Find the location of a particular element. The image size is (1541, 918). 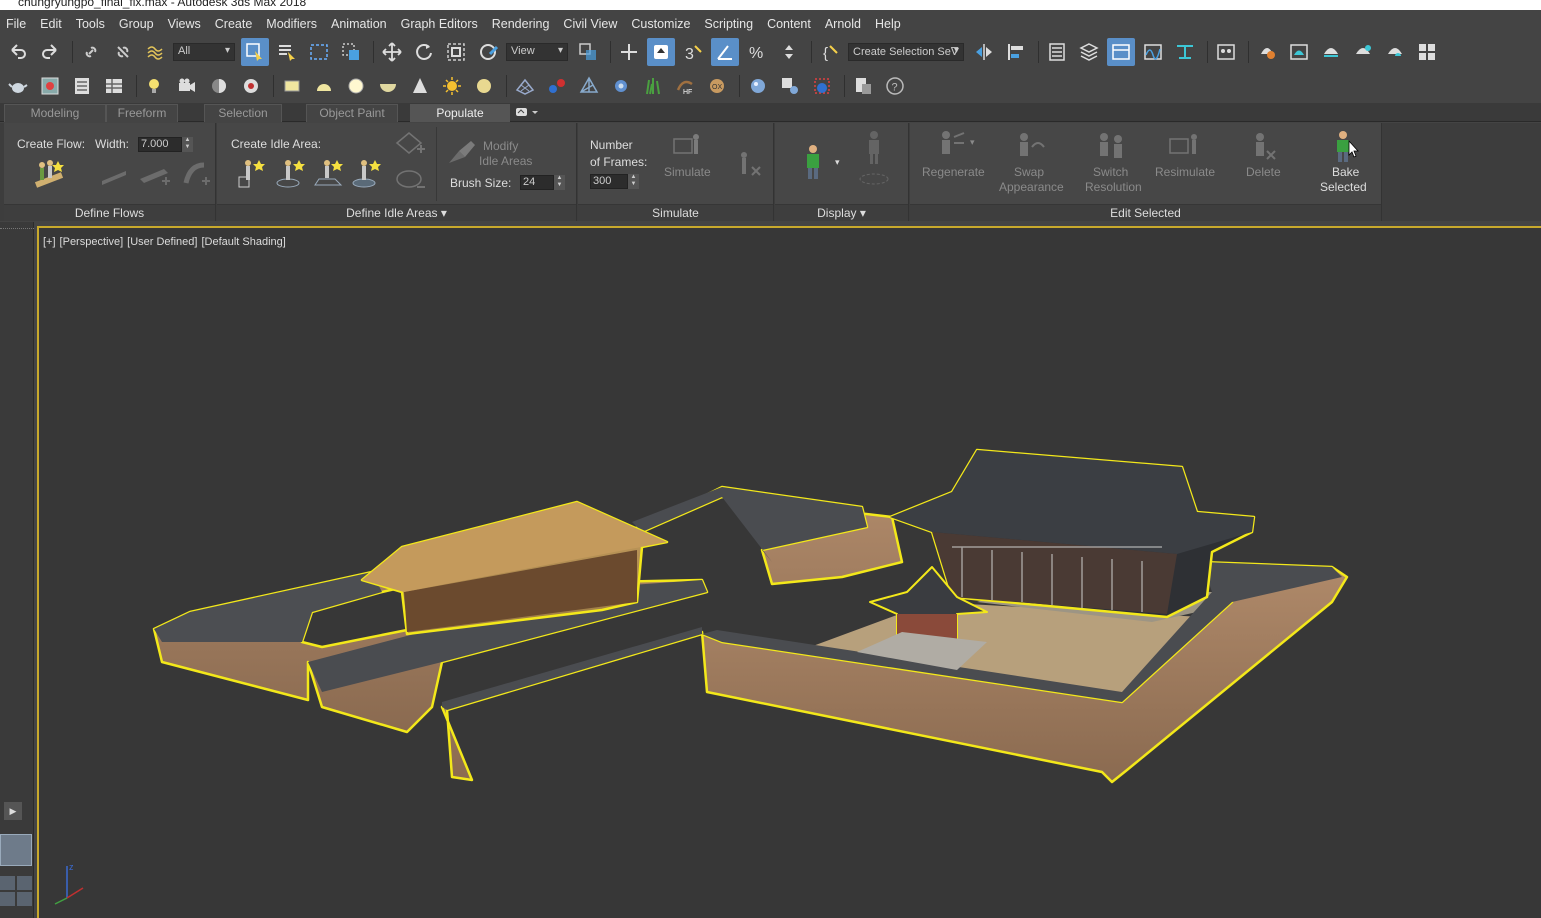

simulate-clear-icon is located at coordinates (748, 164).